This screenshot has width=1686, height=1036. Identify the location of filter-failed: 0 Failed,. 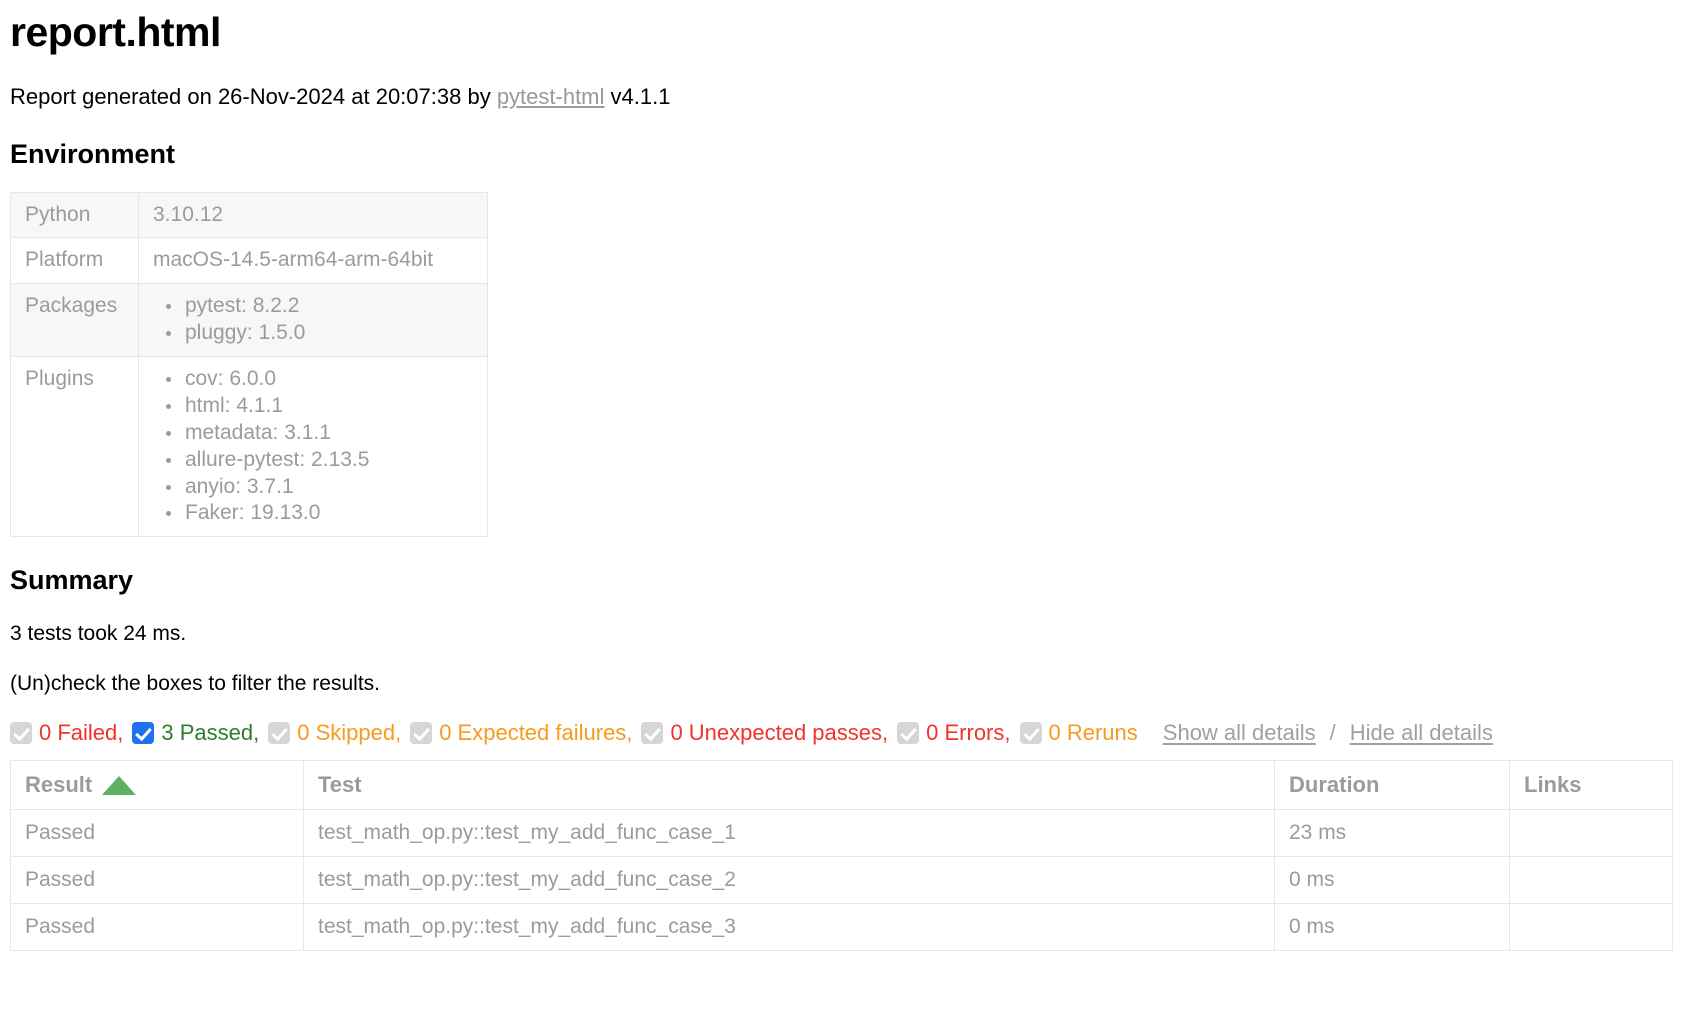
(67, 733).